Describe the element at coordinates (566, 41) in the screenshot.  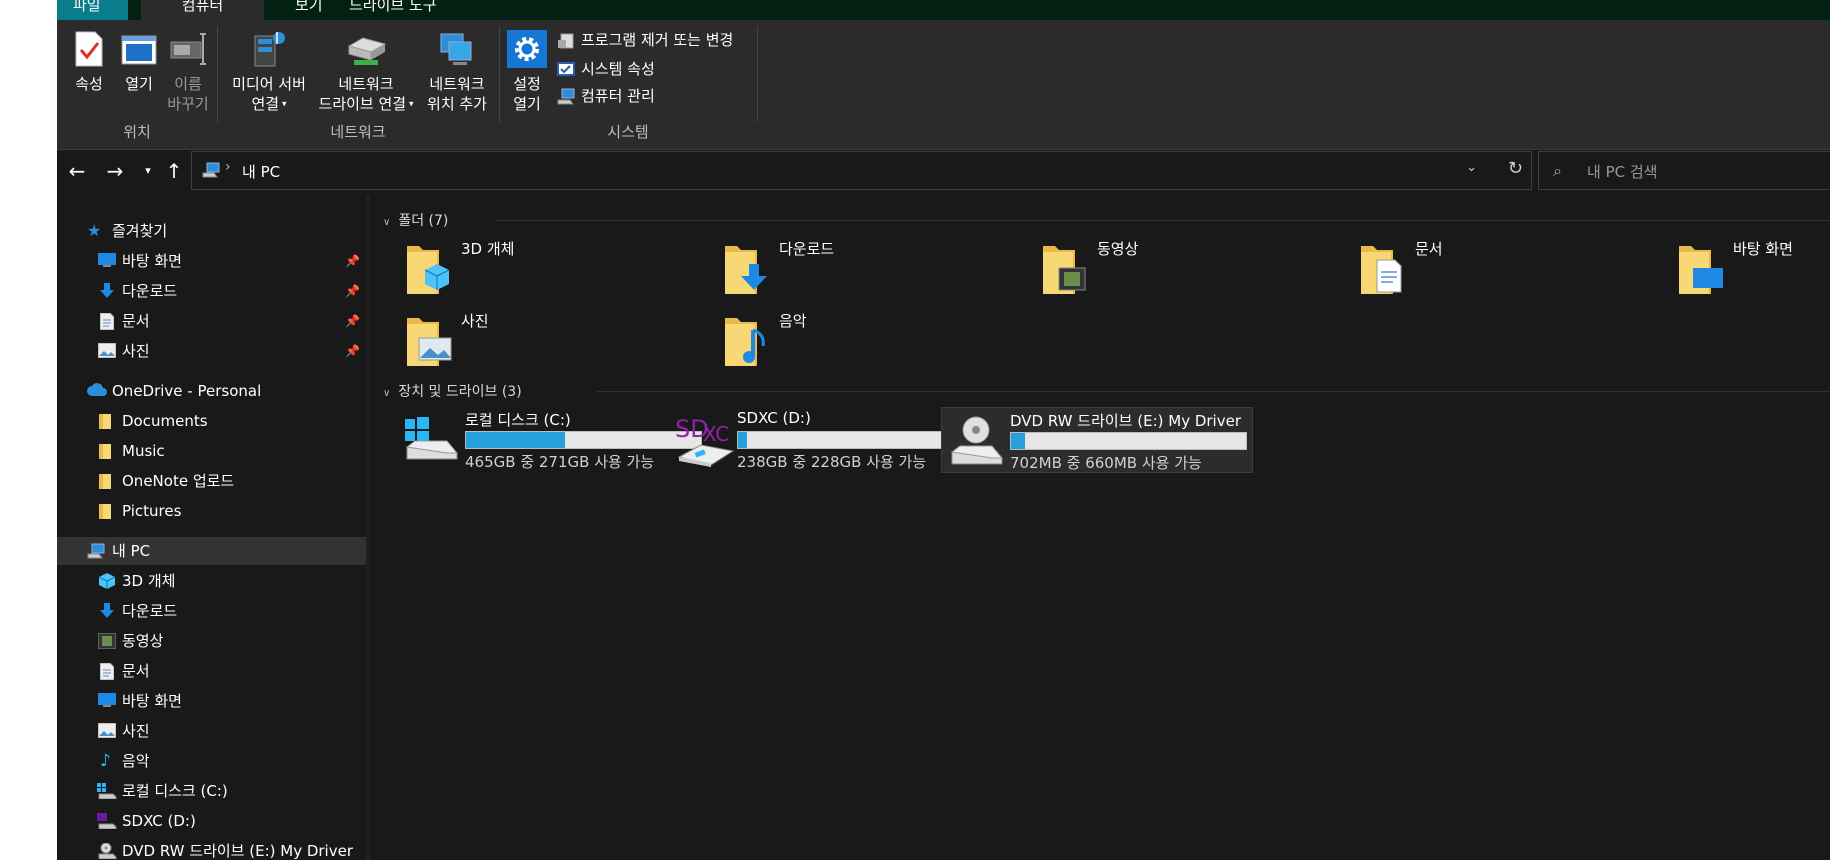
I see `uninstall-icon` at that location.